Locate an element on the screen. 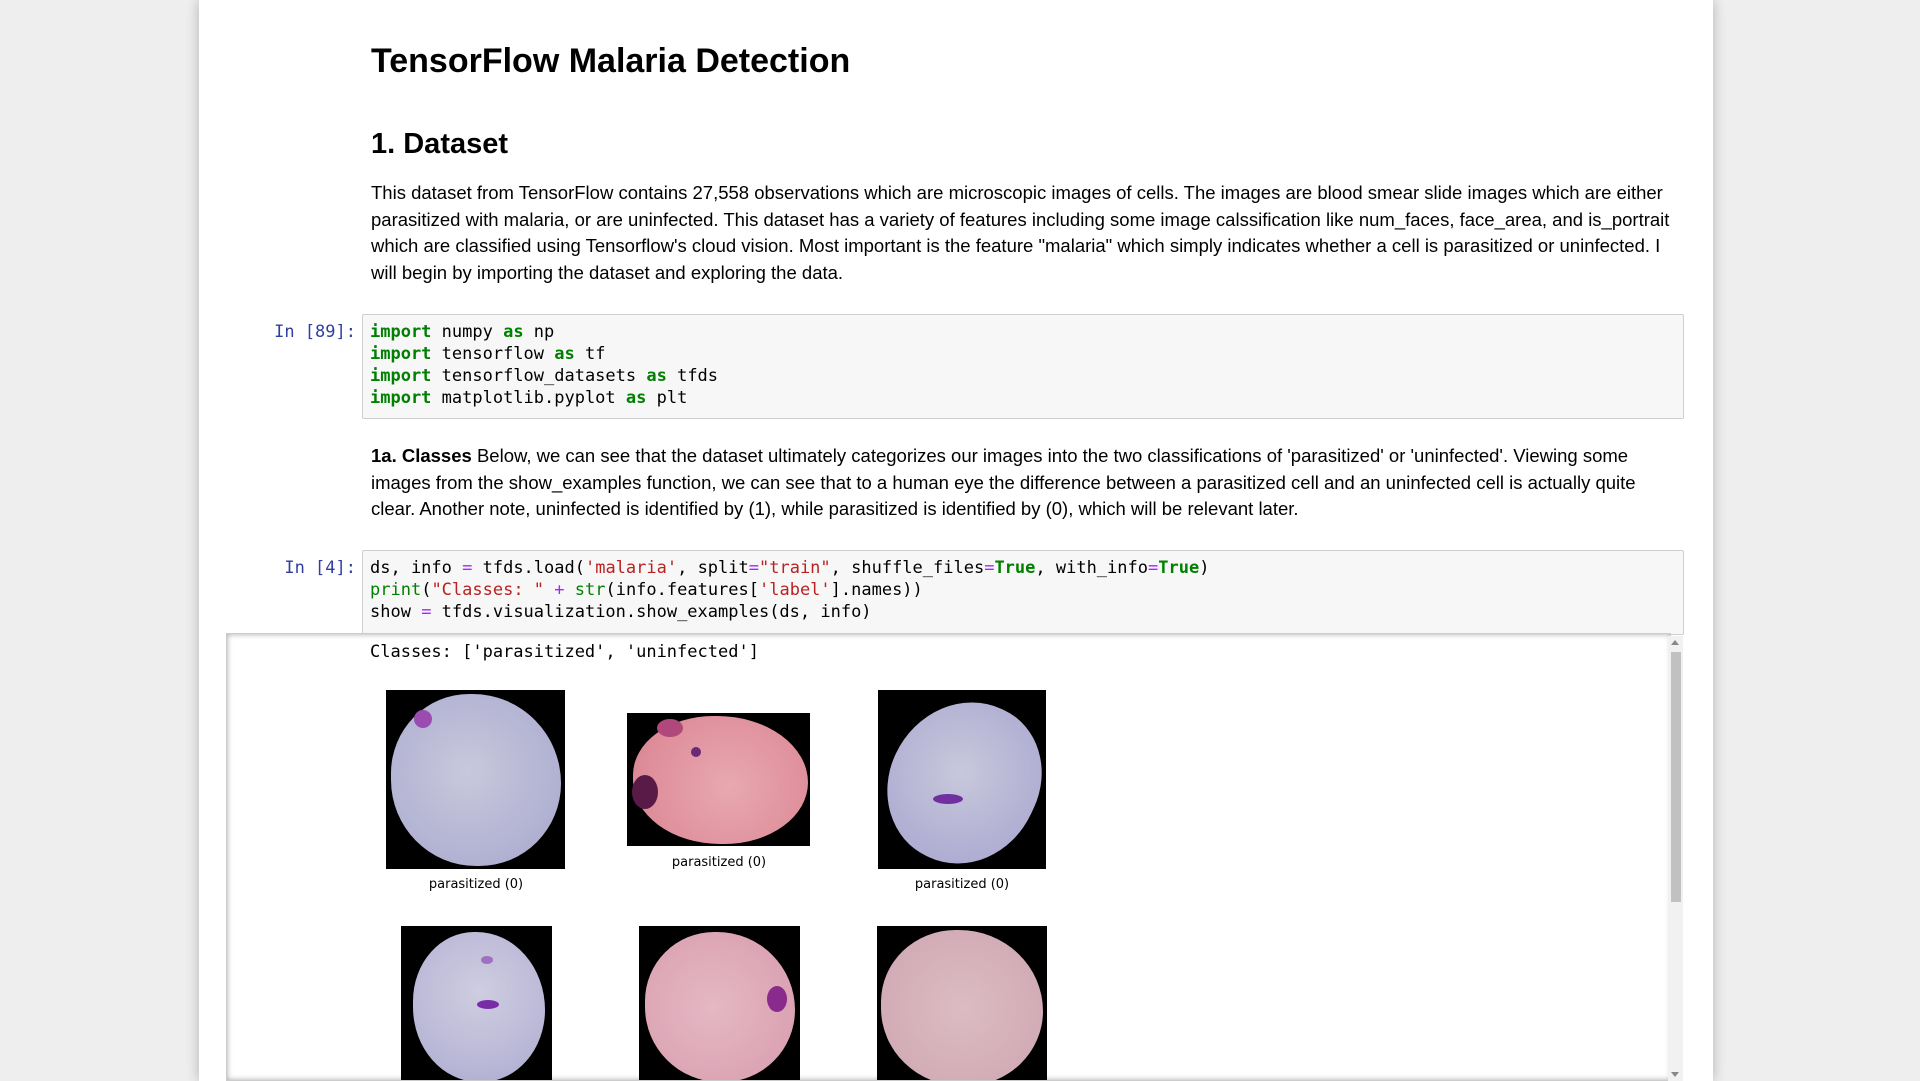  code-token: str is located at coordinates (590, 590).